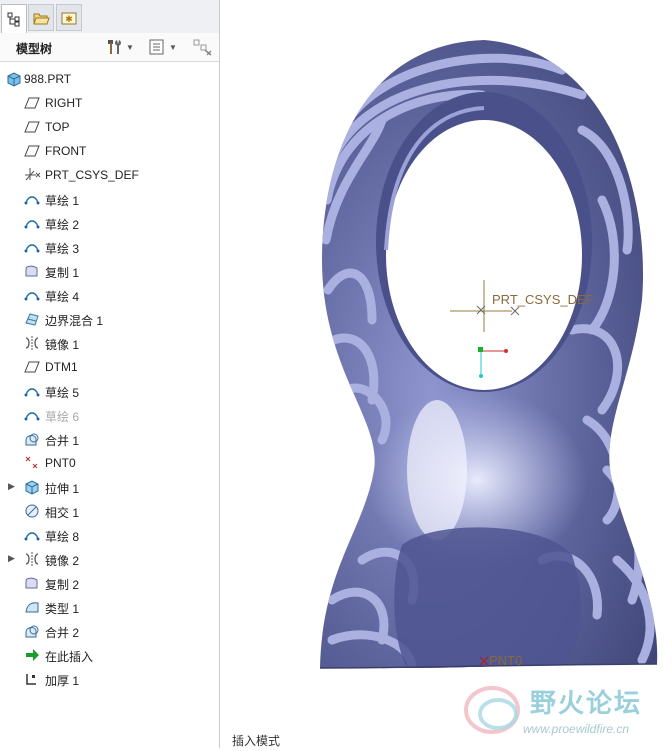 This screenshot has height=751, width=672. What do you see at coordinates (109, 151) in the screenshot?
I see `tree-item: FRONT` at bounding box center [109, 151].